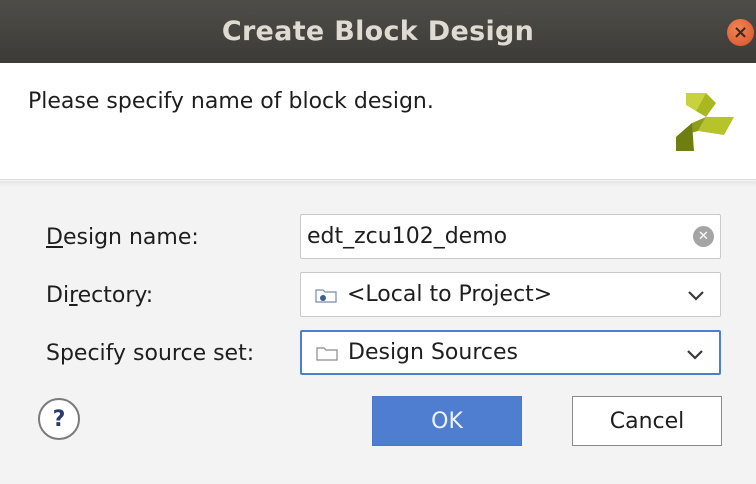 The image size is (756, 484). Describe the element at coordinates (150, 353) in the screenshot. I see `source-set-label: Specify source set:` at that location.